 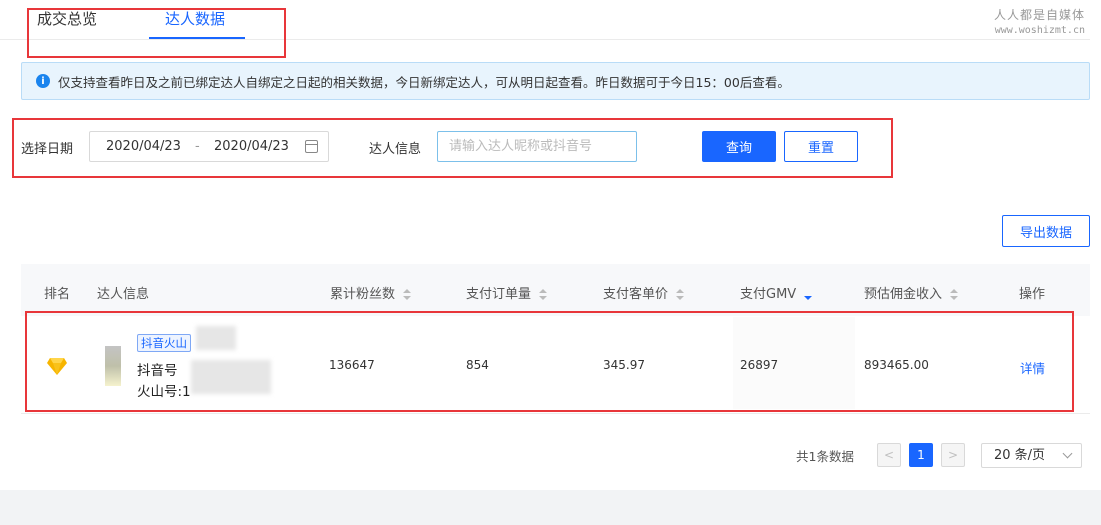 I want to click on header-gmv: 支付GMV, so click(x=776, y=292).